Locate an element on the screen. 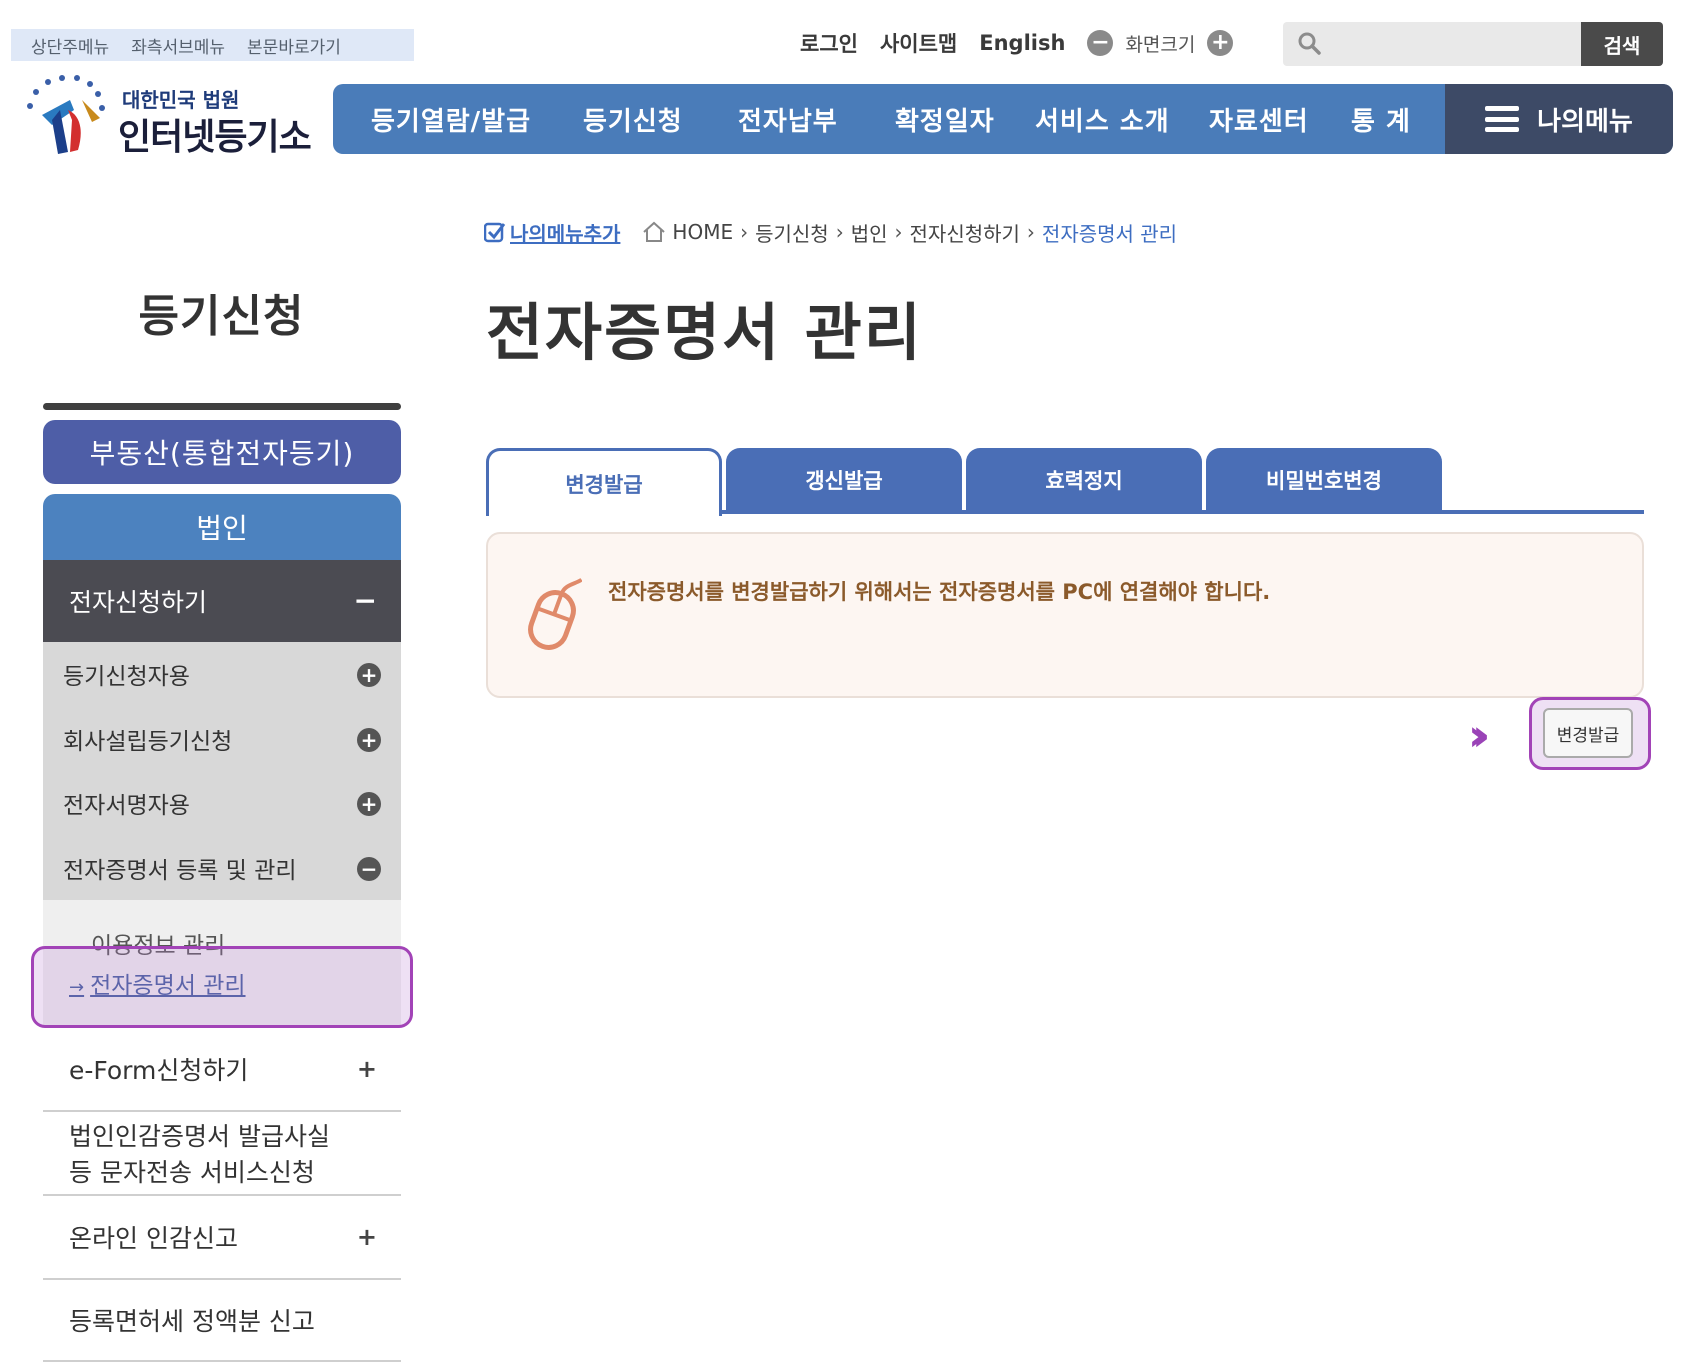 The image size is (1682, 1362). skip-link-content: 본문바로가기 is located at coordinates (294, 45).